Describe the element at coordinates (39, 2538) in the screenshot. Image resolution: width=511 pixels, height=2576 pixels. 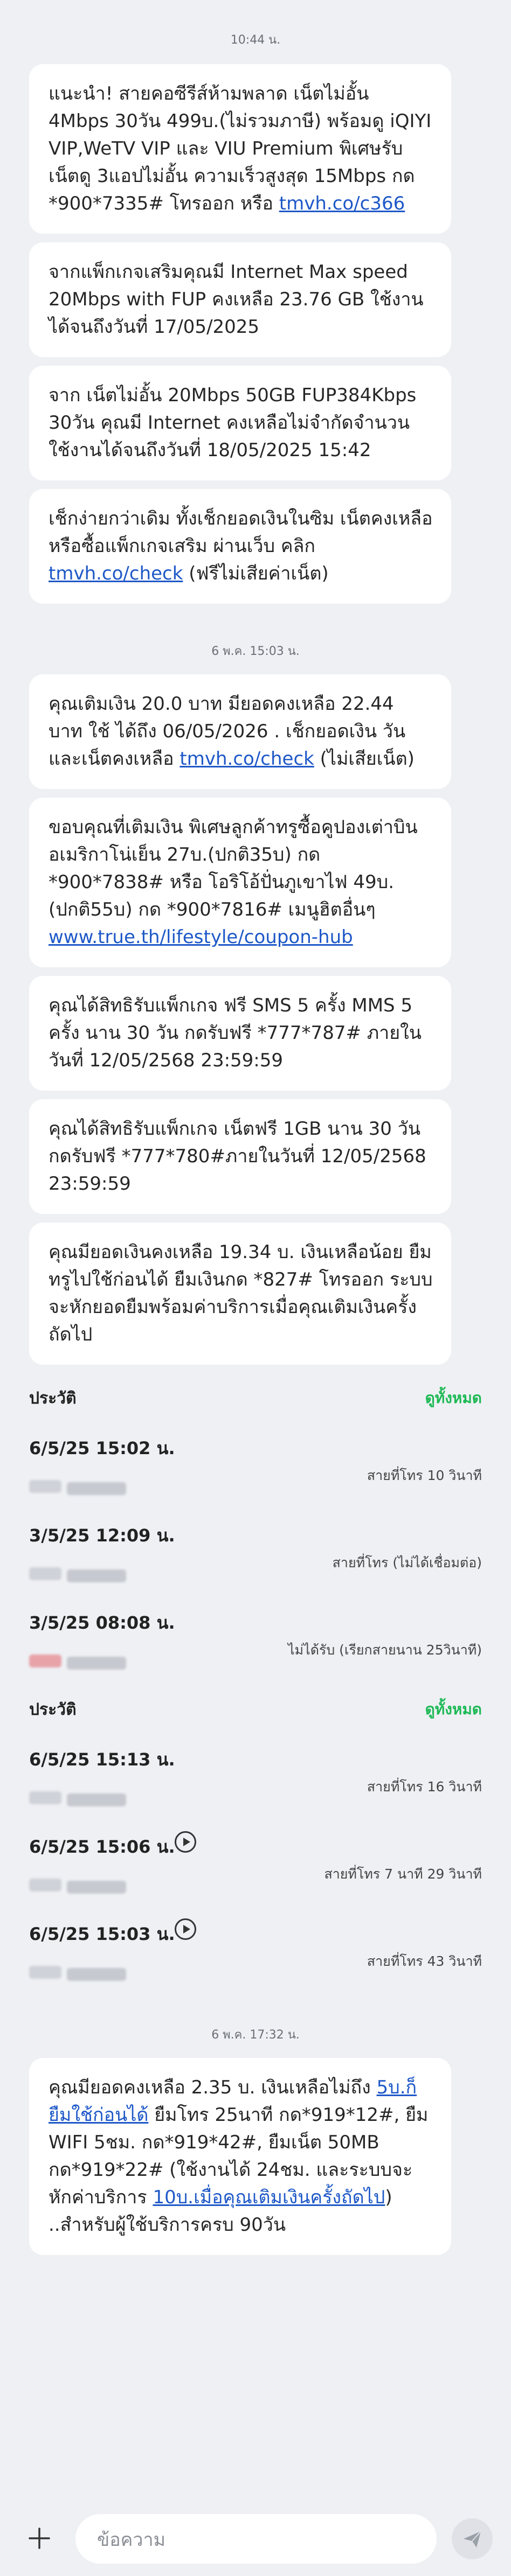
I see `plus-icon` at that location.